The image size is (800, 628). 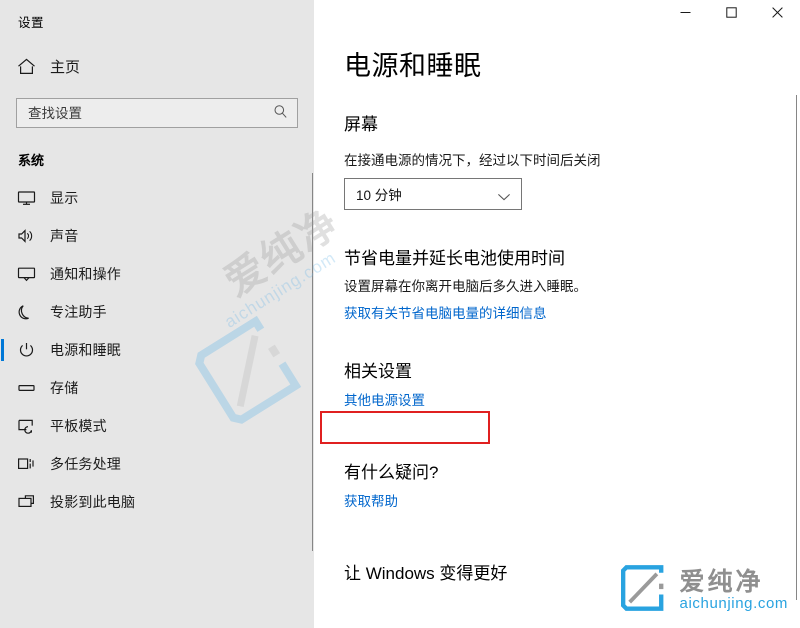 What do you see at coordinates (312, 362) in the screenshot?
I see `sidebar-scrollbar` at bounding box center [312, 362].